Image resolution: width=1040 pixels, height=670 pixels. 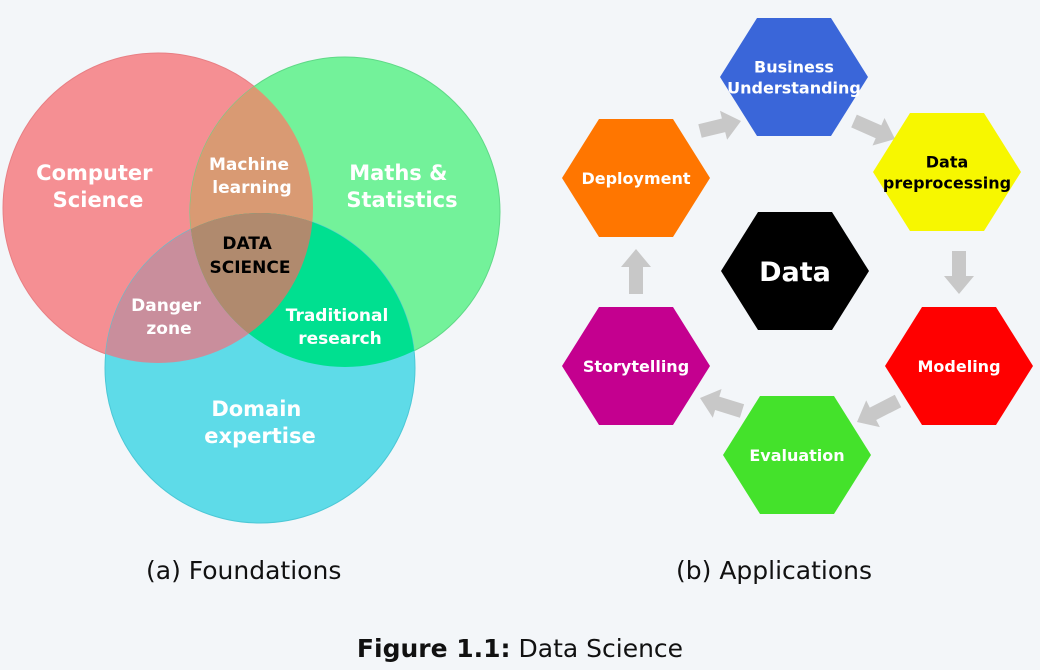 What do you see at coordinates (958, 366) in the screenshot?
I see `label-modeling: Modeling` at bounding box center [958, 366].